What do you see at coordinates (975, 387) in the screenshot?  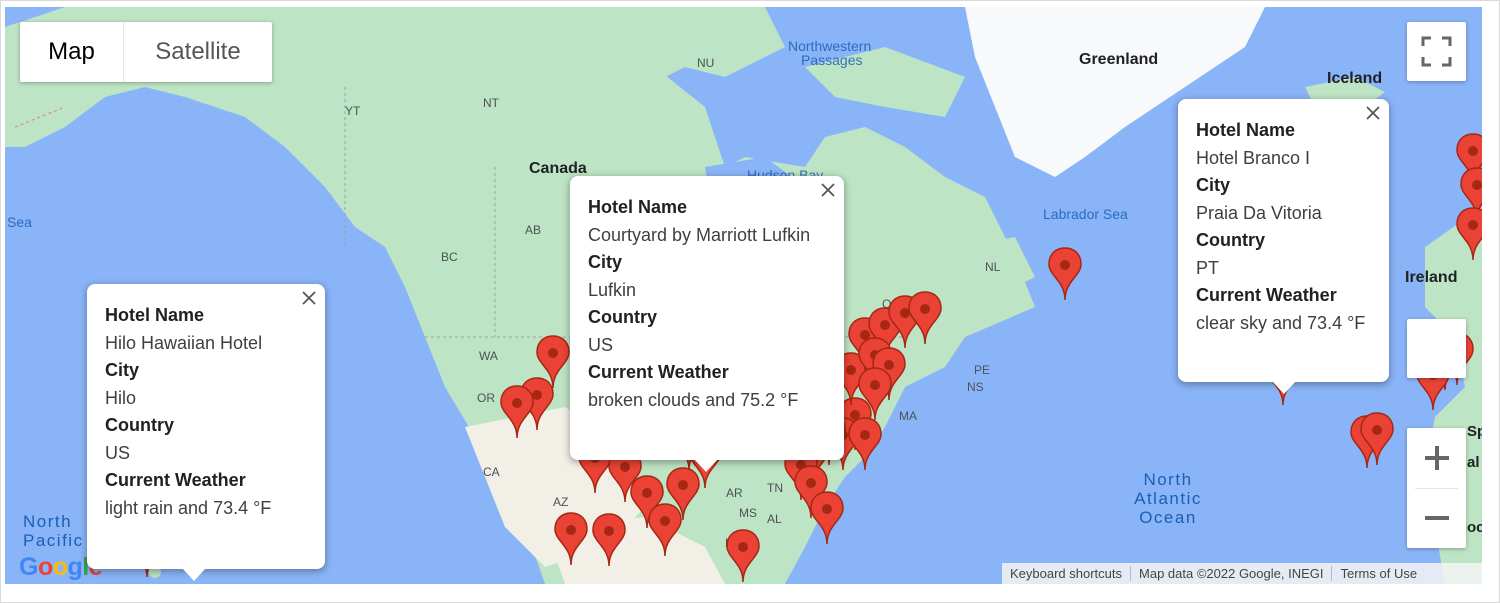 I see `label-region-ns: NS` at bounding box center [975, 387].